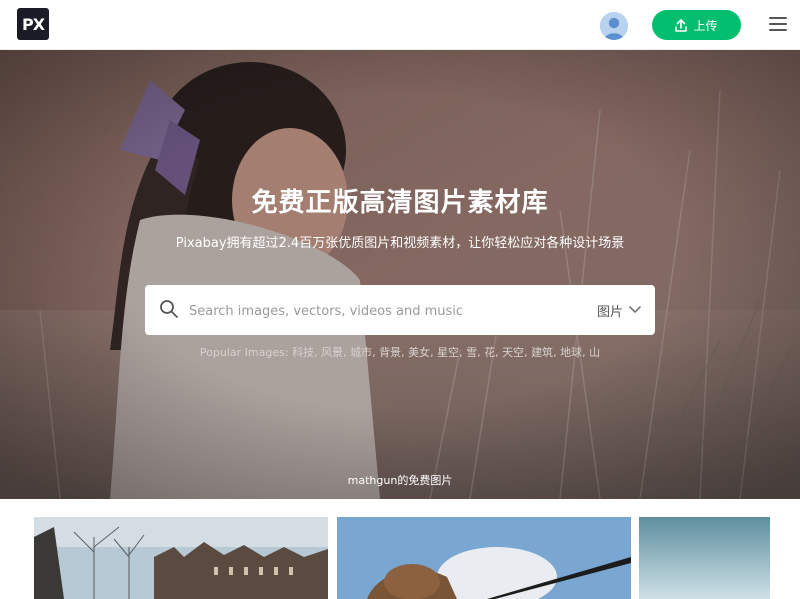 Image resolution: width=800 pixels, height=599 pixels. I want to click on media-type-label: 图片, so click(609, 312).